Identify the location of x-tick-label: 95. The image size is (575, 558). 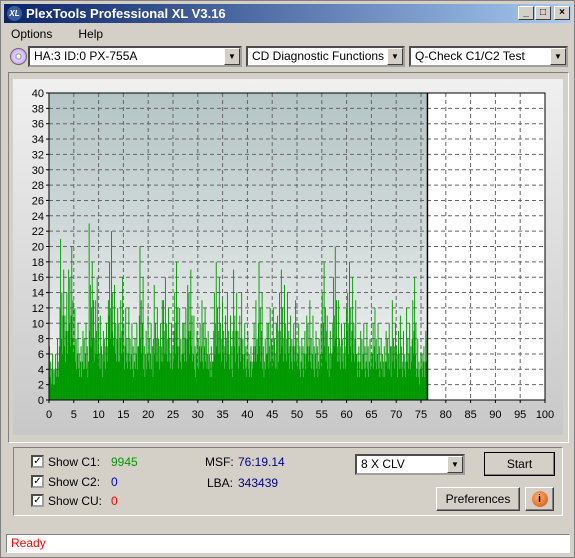
(520, 415).